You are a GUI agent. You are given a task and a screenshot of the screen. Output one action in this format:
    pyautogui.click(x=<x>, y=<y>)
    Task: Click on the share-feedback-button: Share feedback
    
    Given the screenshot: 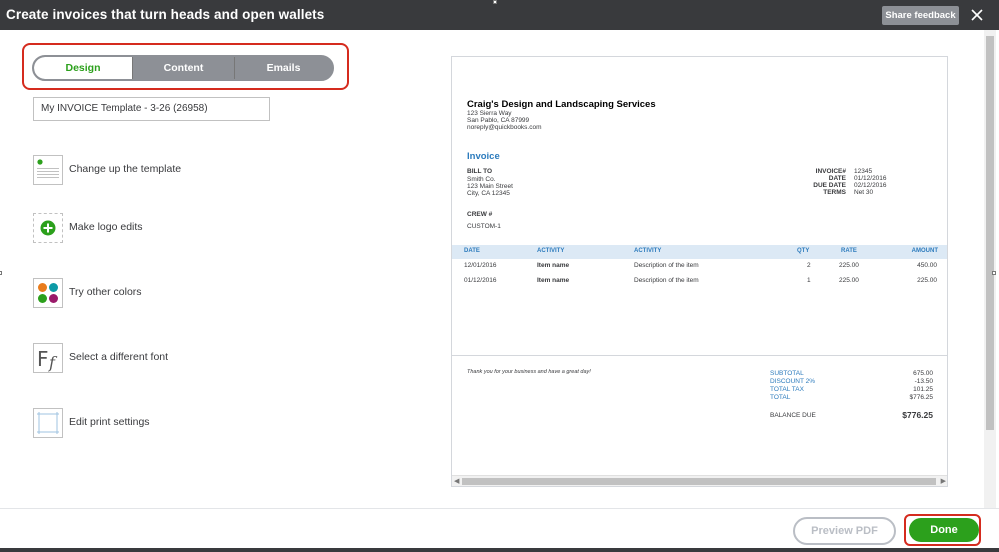 What is the action you would take?
    pyautogui.click(x=920, y=15)
    